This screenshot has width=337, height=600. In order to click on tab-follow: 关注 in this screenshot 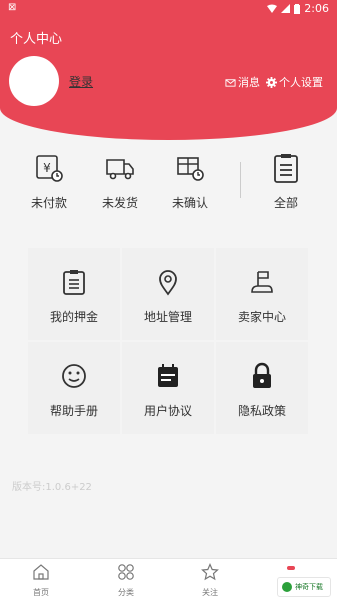, I will do `click(210, 580)`.